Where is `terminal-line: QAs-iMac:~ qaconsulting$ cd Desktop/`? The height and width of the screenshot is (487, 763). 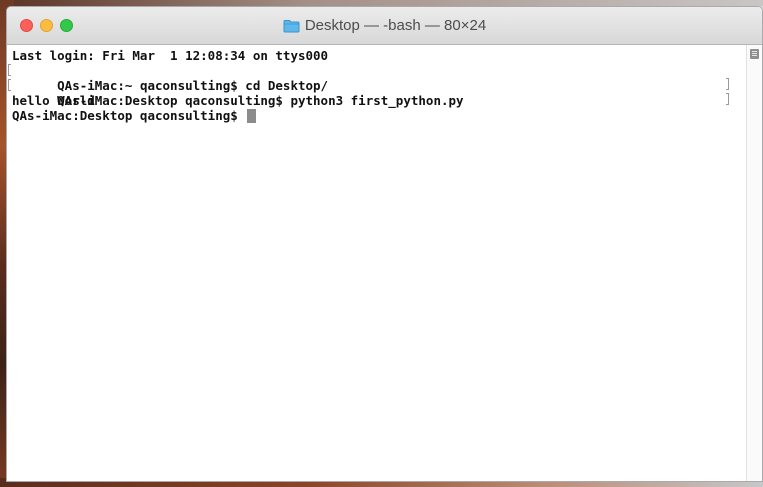
terminal-line: QAs-iMac:~ qaconsulting$ cd Desktop/ is located at coordinates (377, 78).